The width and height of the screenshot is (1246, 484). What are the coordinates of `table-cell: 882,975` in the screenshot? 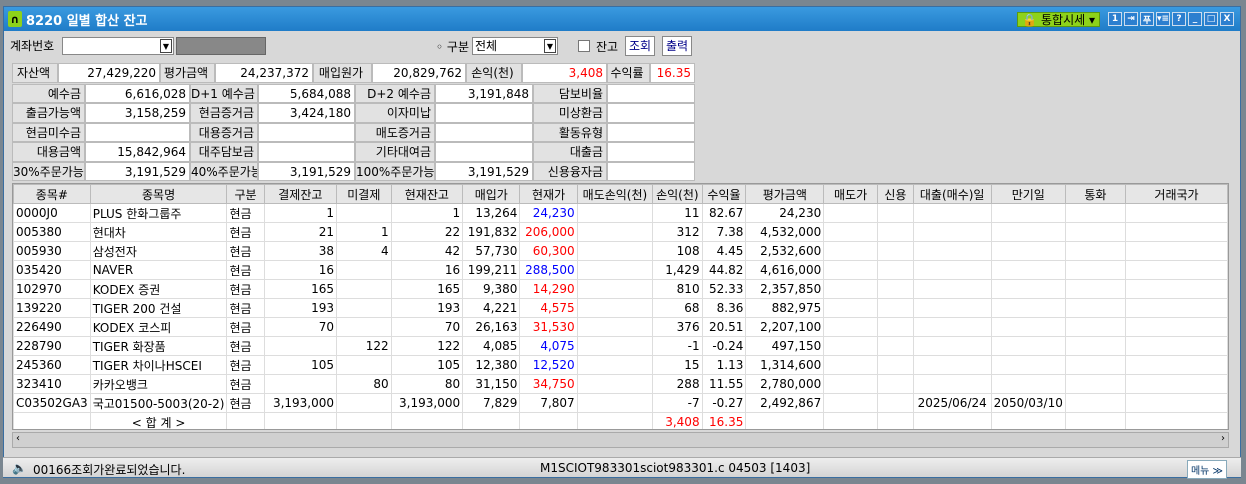 It's located at (785, 308).